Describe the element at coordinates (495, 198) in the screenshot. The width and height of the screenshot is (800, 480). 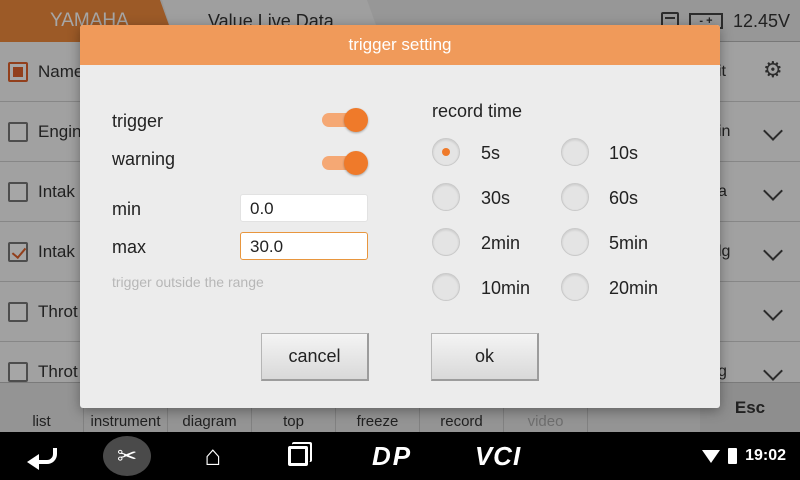
I see `record-30s-label: 30s` at that location.